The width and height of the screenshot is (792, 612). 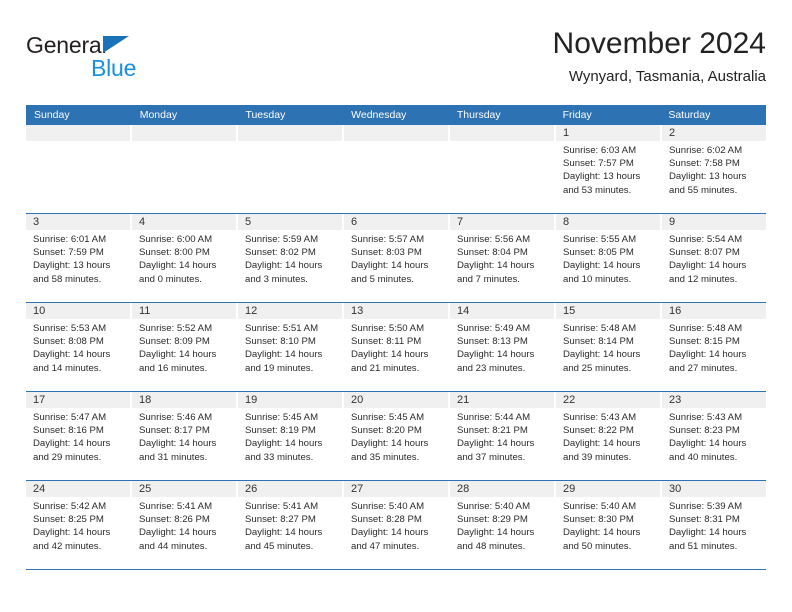 I want to click on day-number: 24, so click(x=78, y=489).